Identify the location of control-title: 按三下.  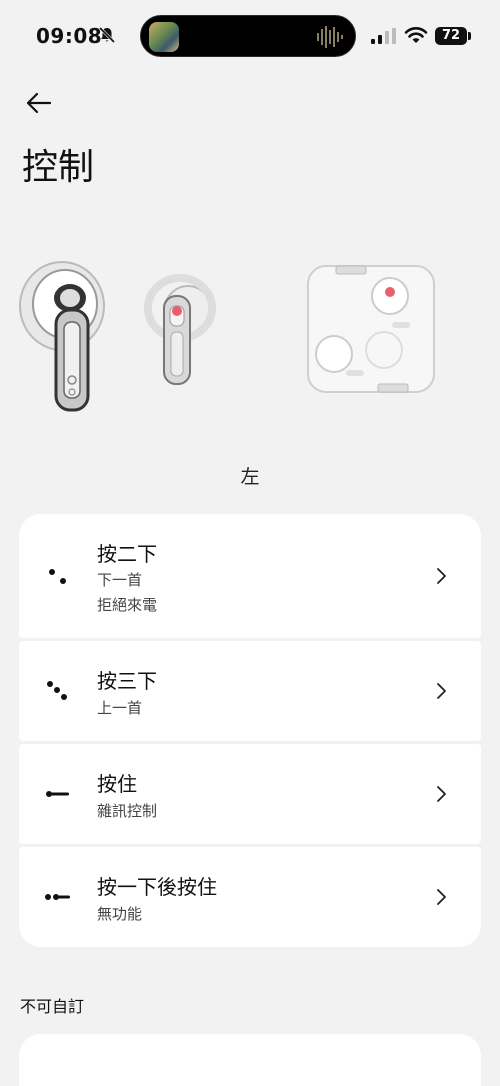
(127, 681).